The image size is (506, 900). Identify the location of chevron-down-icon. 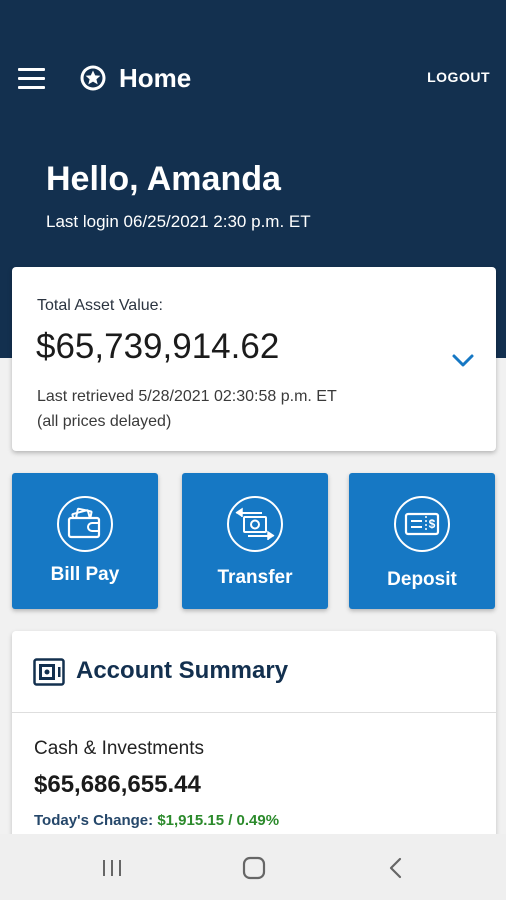
(463, 360).